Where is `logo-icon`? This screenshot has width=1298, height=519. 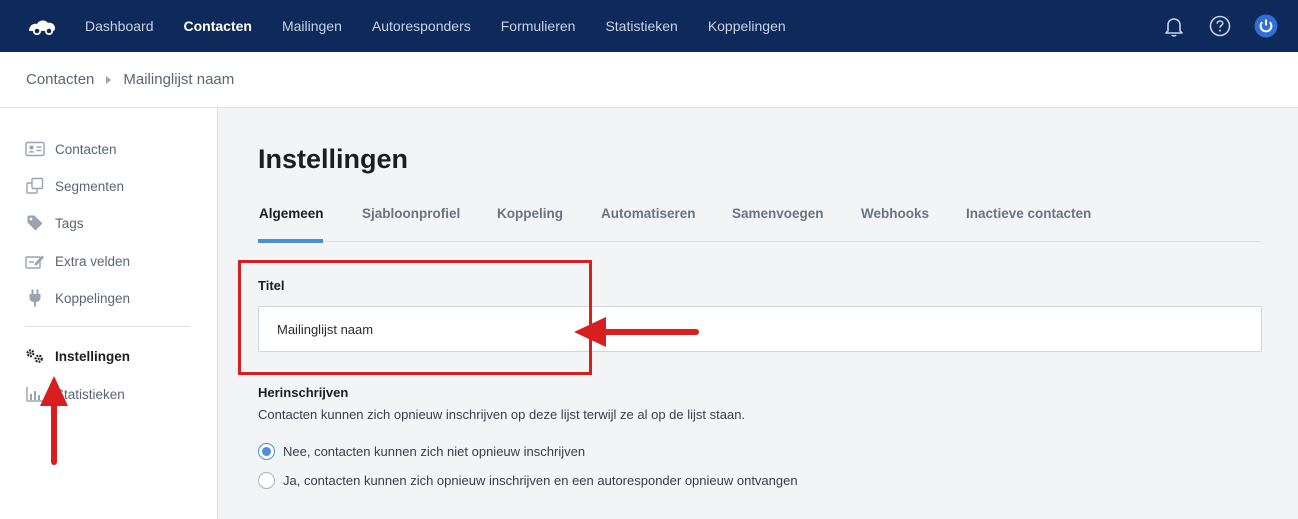 logo-icon is located at coordinates (42, 26).